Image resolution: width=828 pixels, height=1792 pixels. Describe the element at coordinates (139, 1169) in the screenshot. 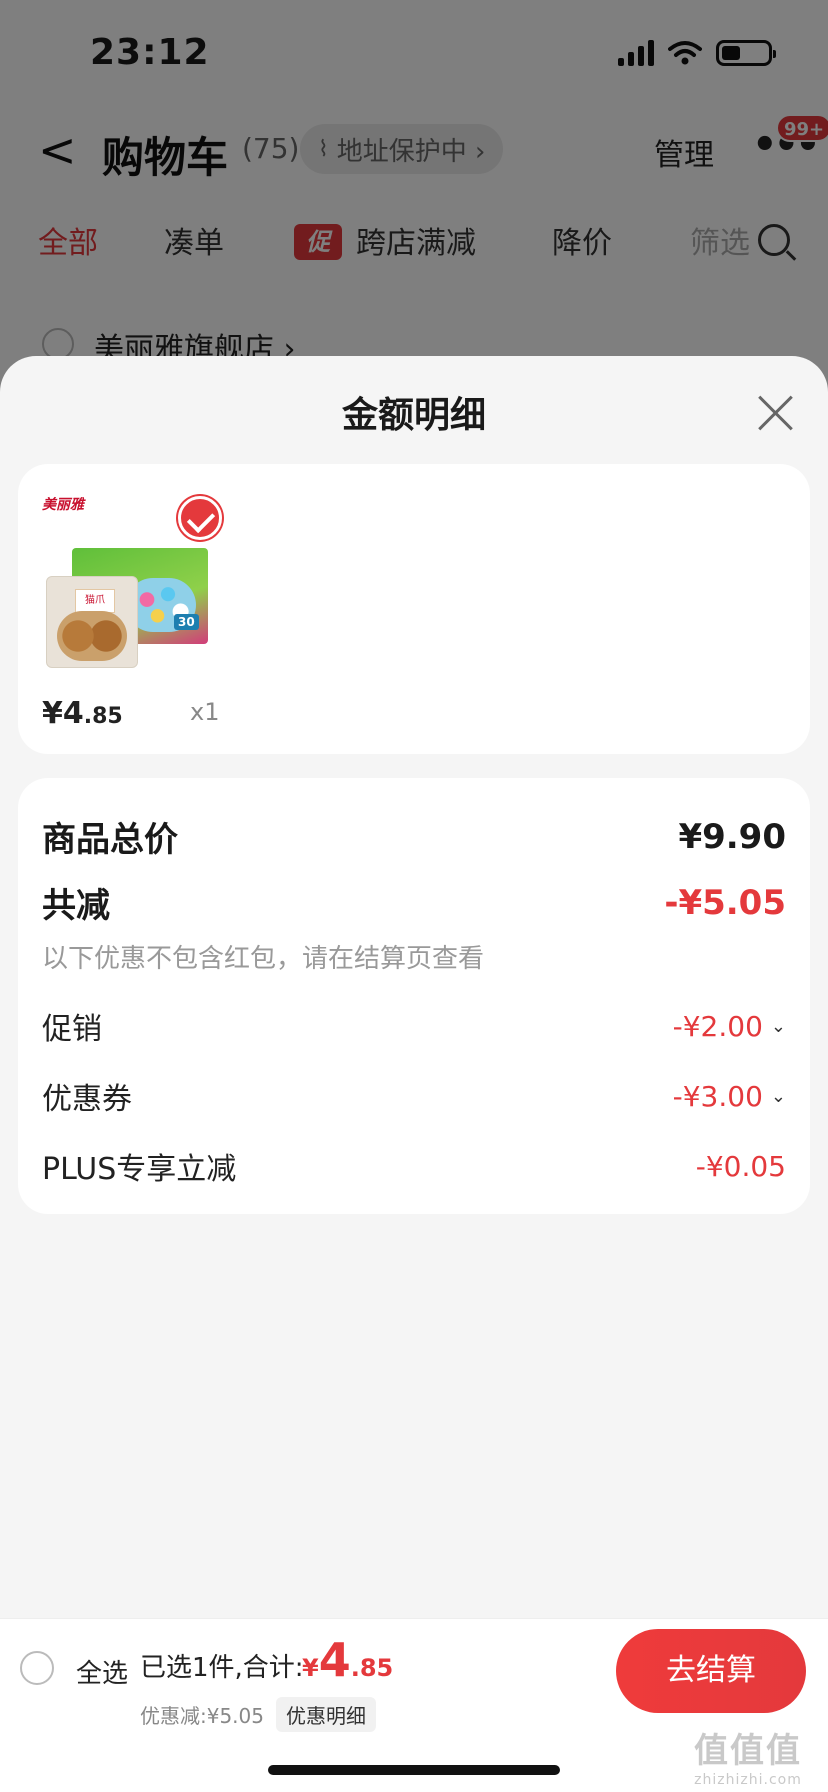

I see `plus-discount-label: PLUS专享立减` at that location.